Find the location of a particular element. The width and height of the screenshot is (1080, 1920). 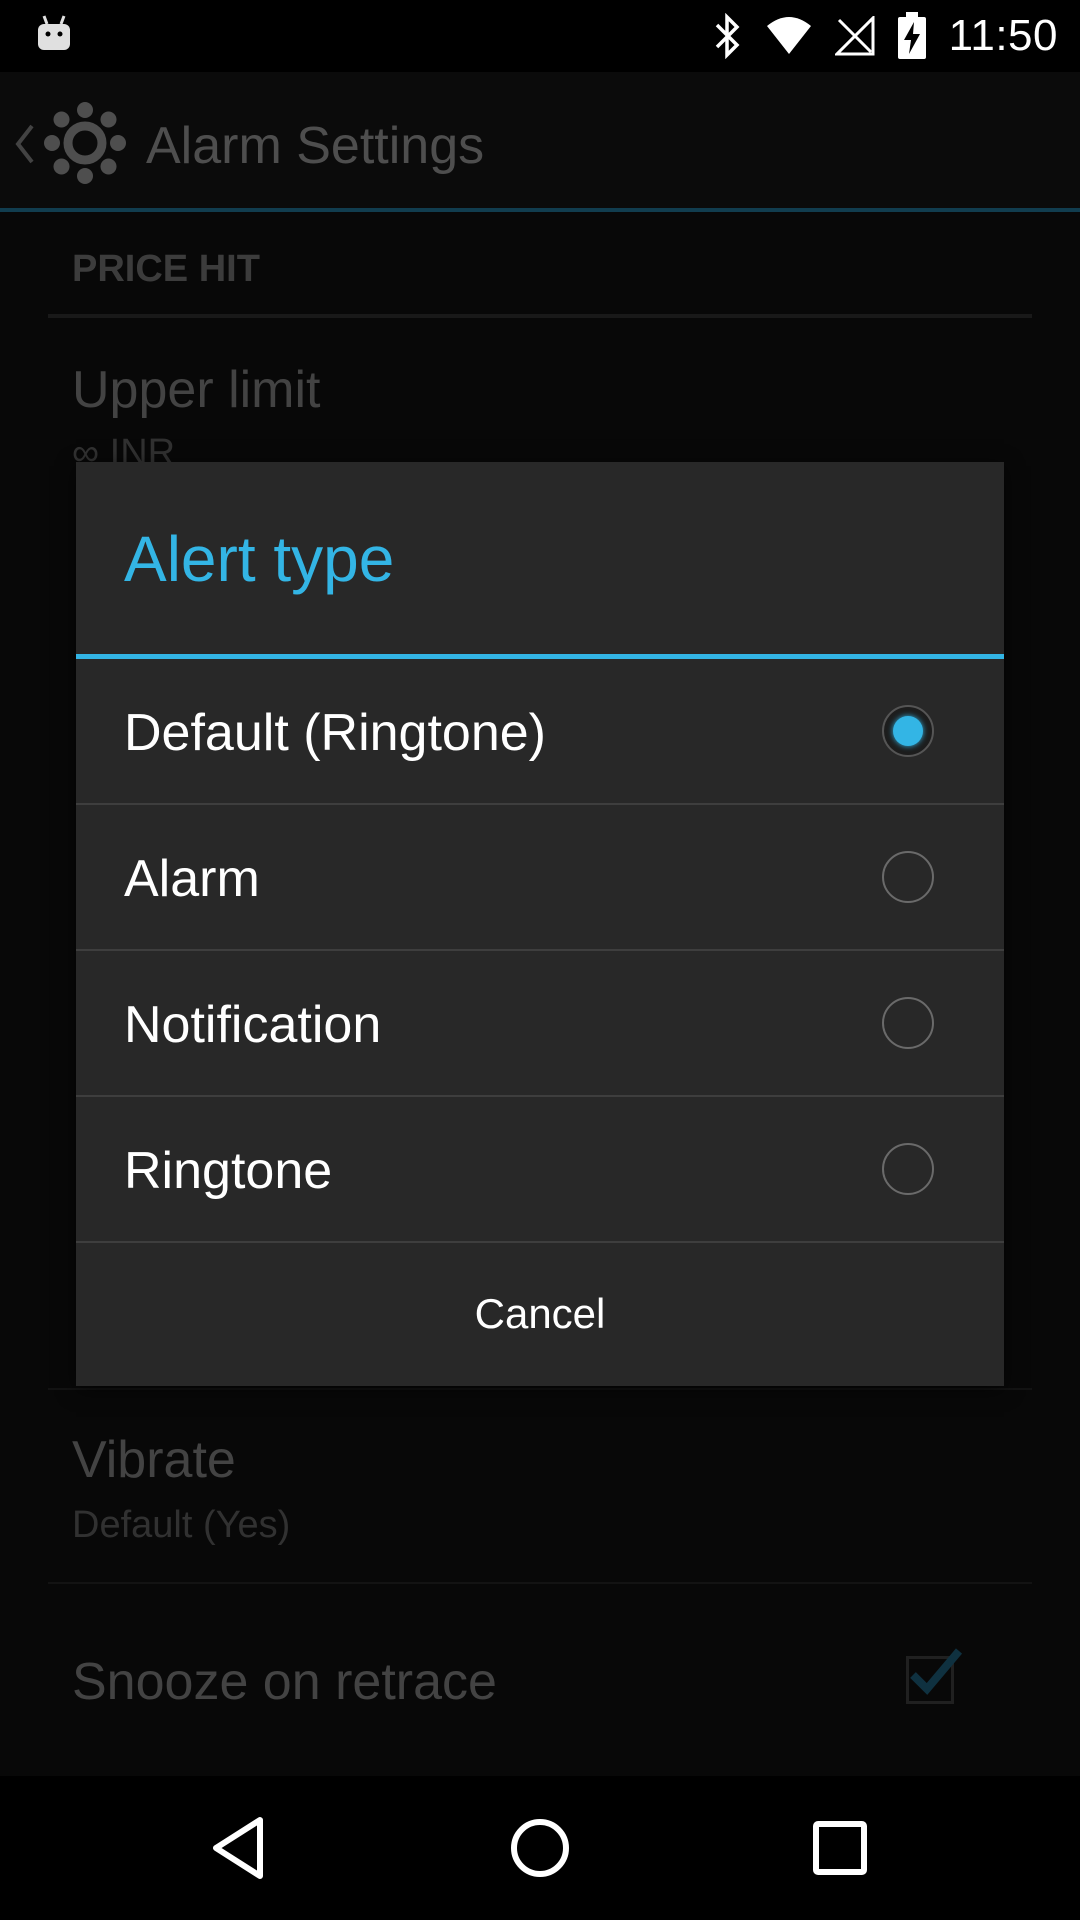

wifi-icon is located at coordinates (788, 35).